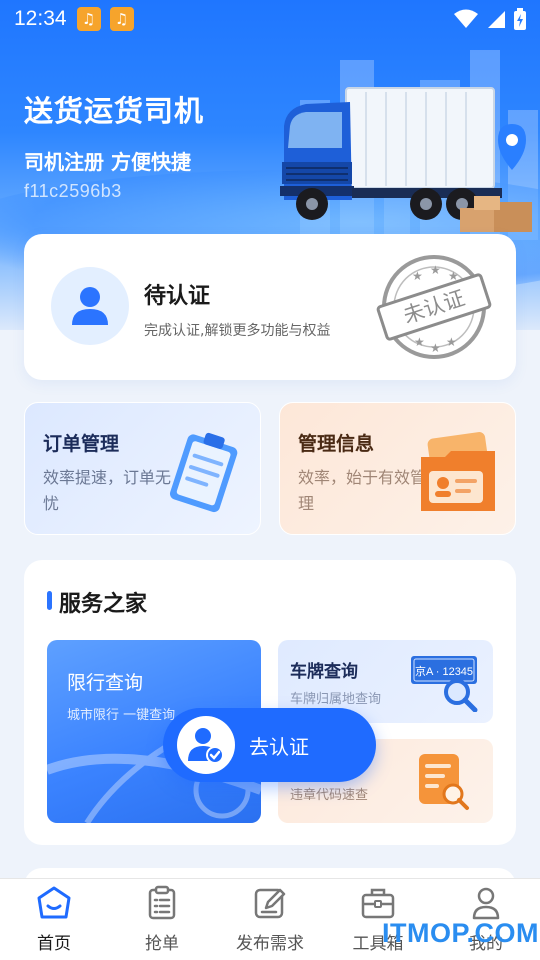 This screenshot has width=540, height=960. Describe the element at coordinates (329, 795) in the screenshot. I see `violation-code-description: 违章代码速查` at that location.